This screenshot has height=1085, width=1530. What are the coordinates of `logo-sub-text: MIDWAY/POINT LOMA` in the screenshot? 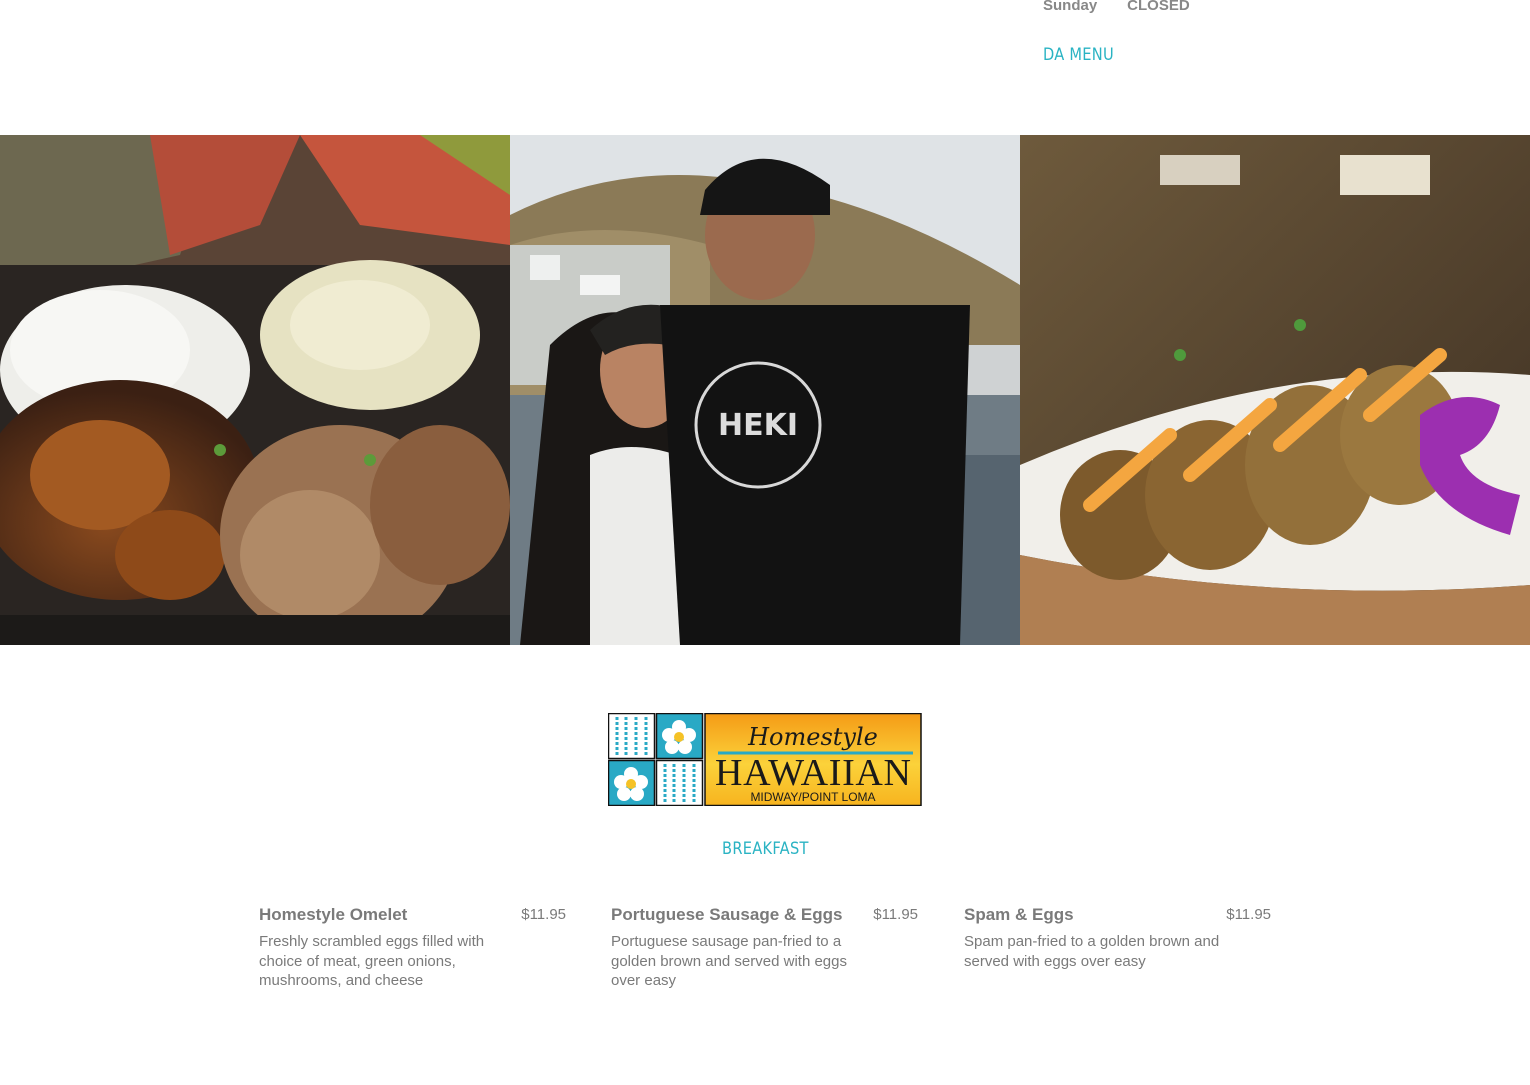 It's located at (812, 797).